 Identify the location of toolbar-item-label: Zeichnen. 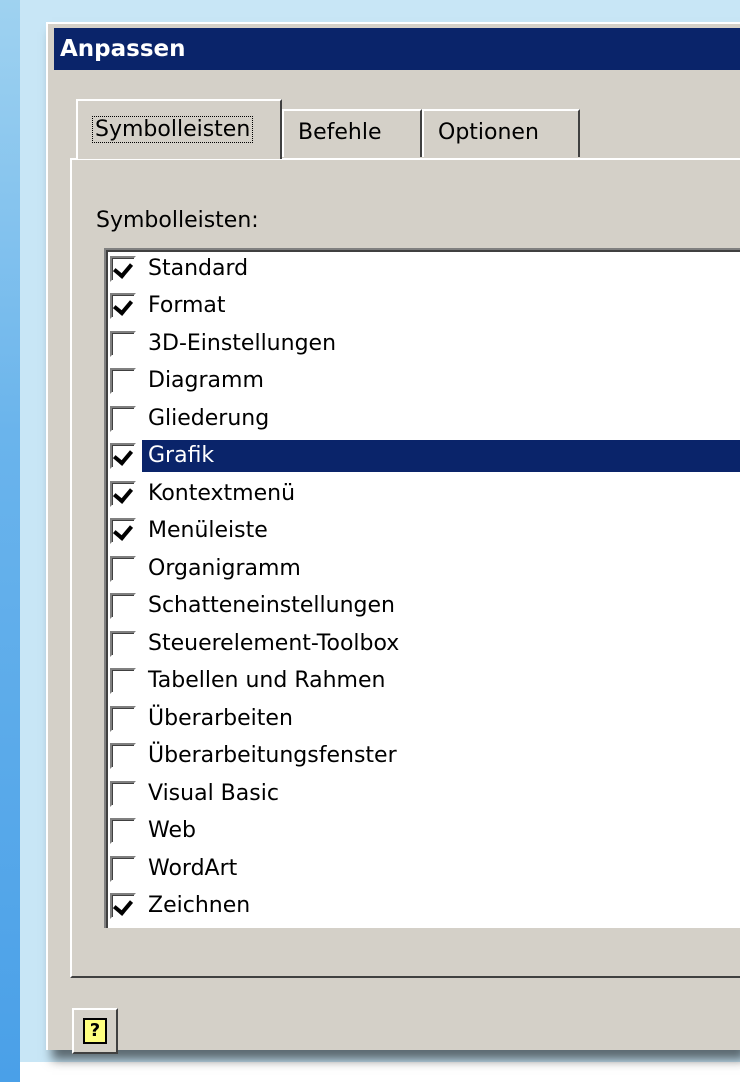
(199, 906).